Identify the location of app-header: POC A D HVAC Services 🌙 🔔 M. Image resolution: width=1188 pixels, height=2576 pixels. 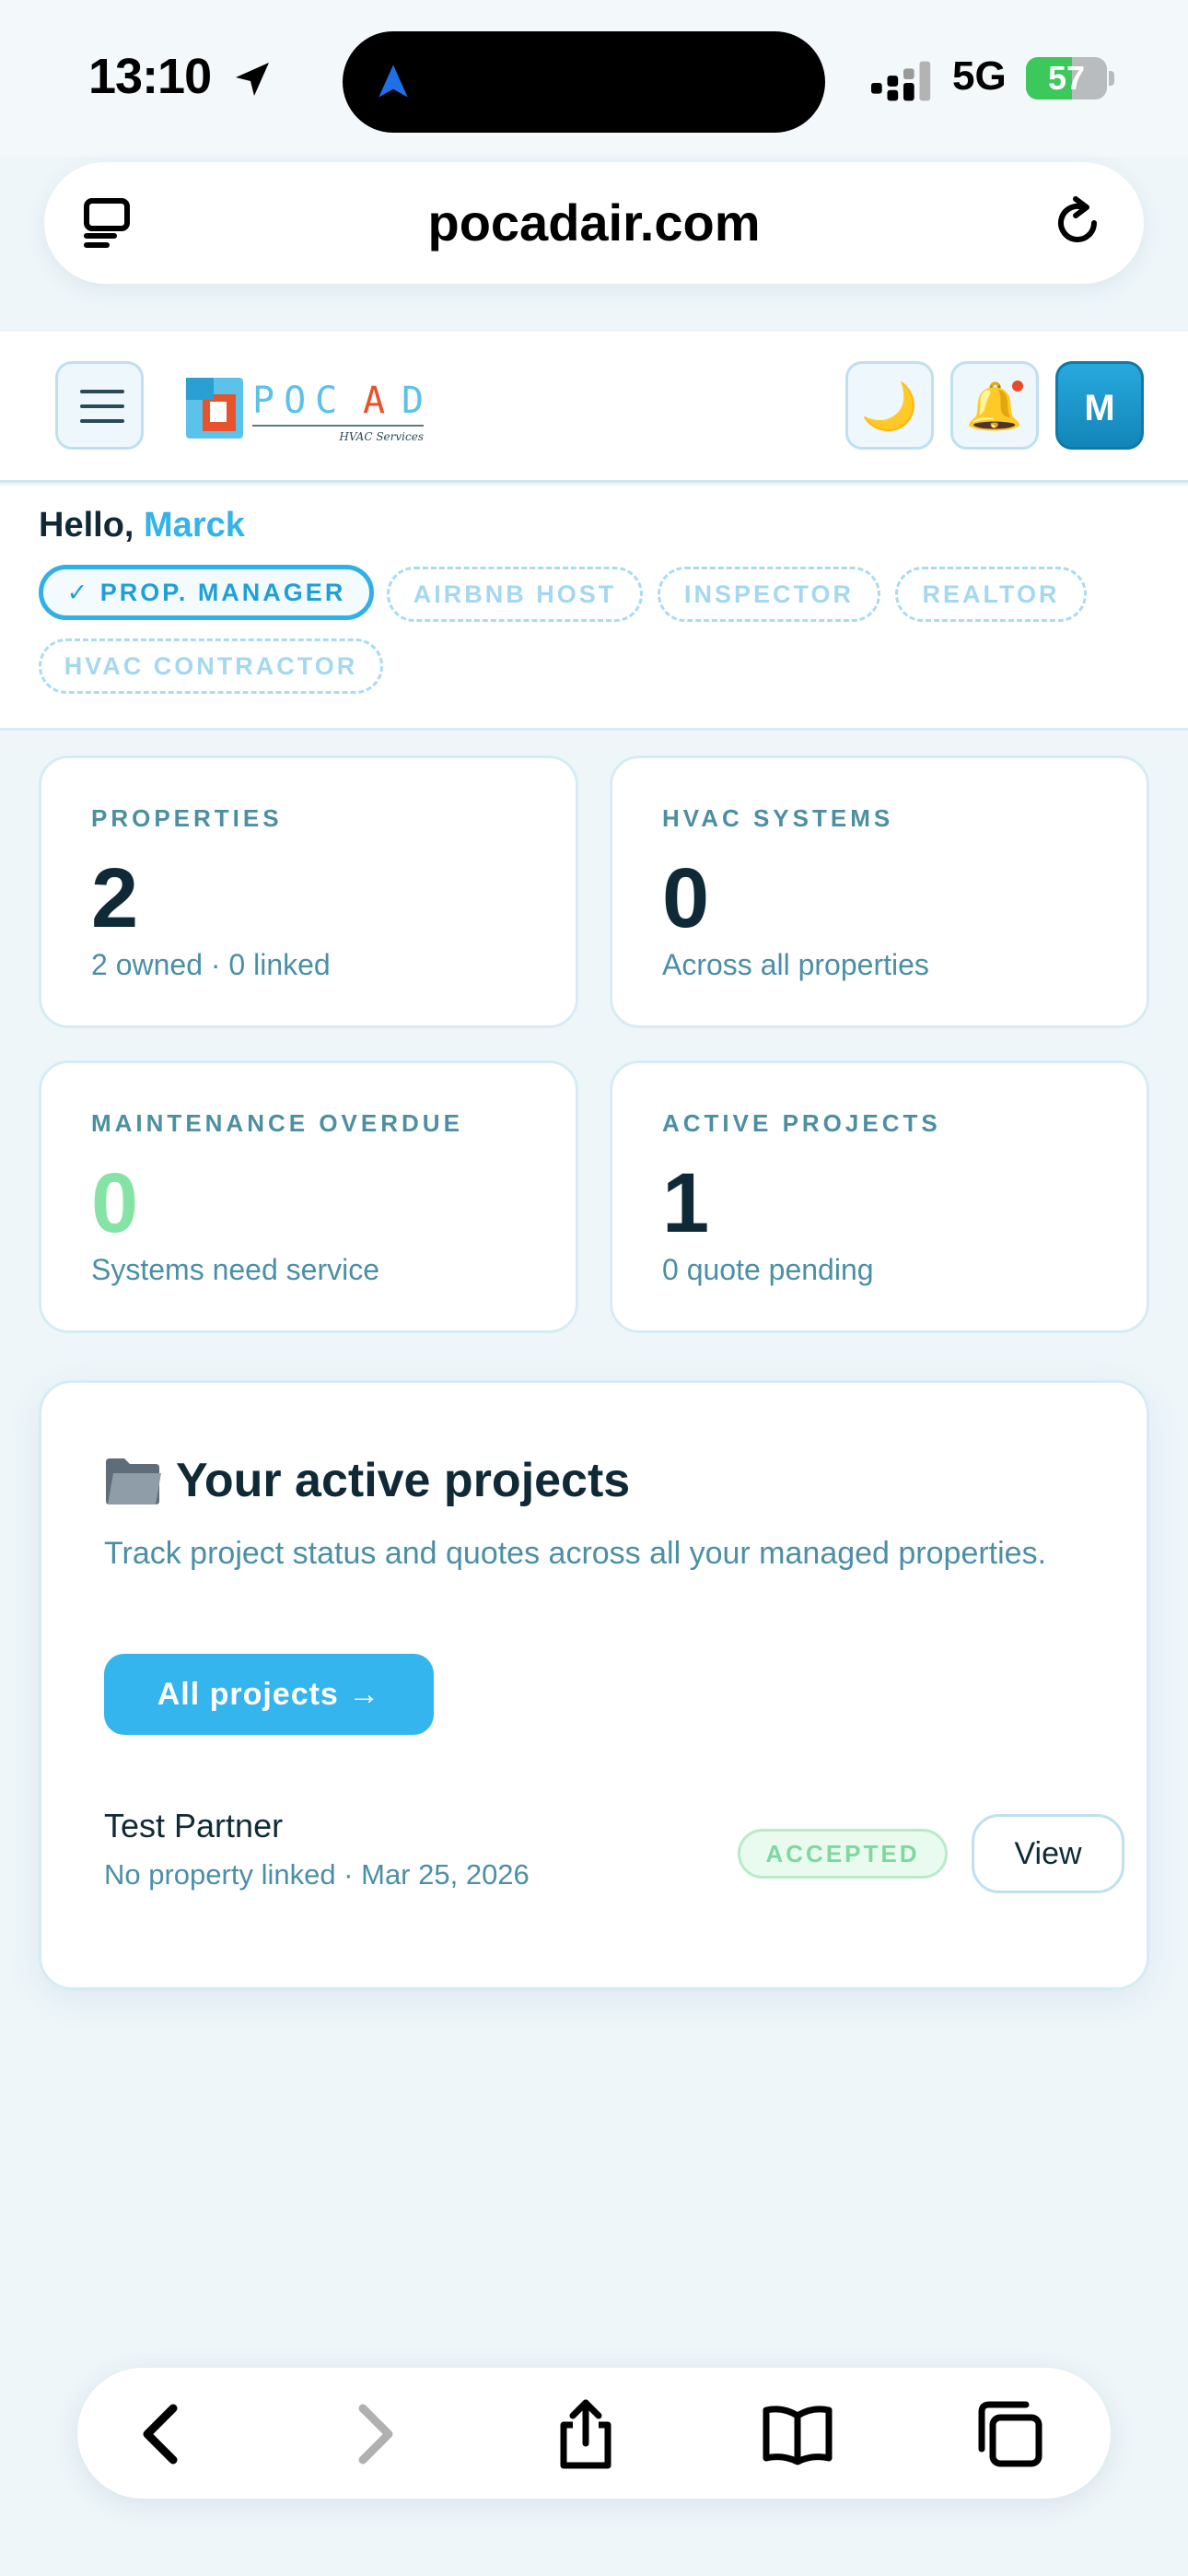
(594, 407).